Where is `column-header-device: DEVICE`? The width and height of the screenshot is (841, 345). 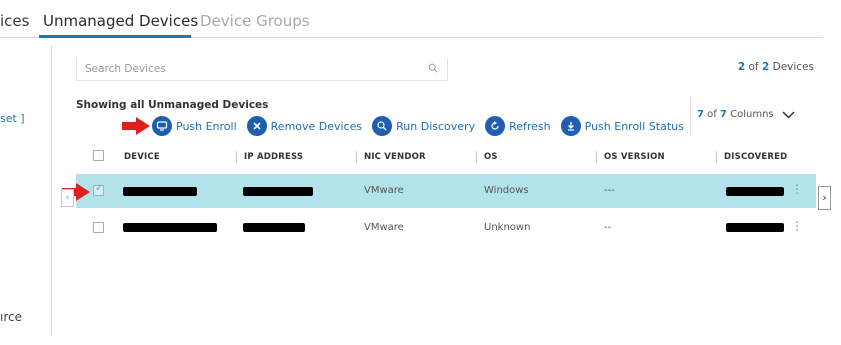
column-header-device: DEVICE is located at coordinates (142, 157).